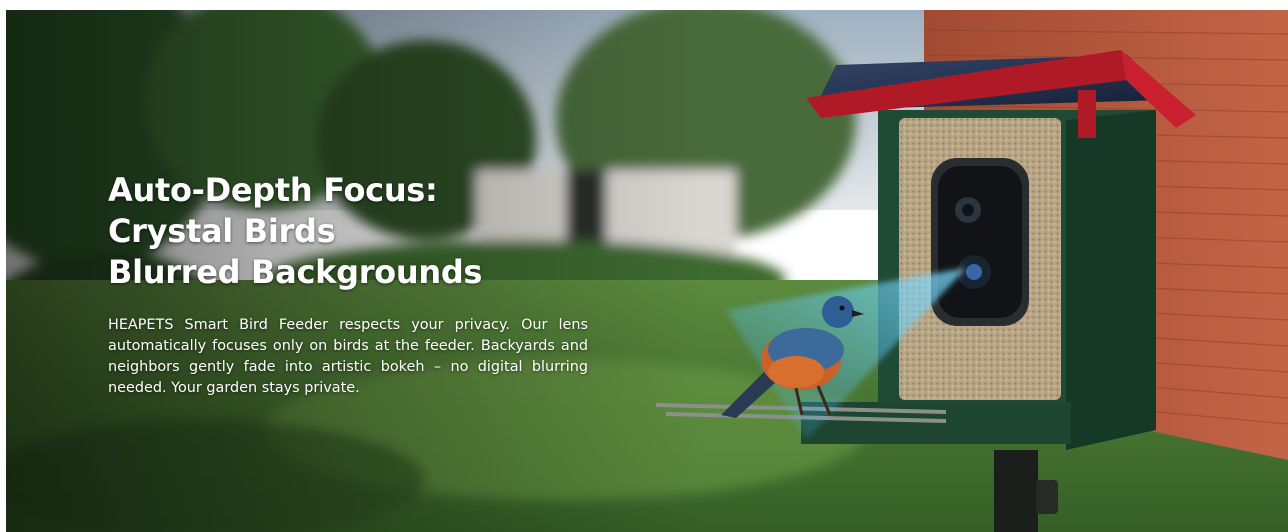 This screenshot has width=1288, height=532. Describe the element at coordinates (222, 231) in the screenshot. I see `headline-line-2: Crystal Birds` at that location.